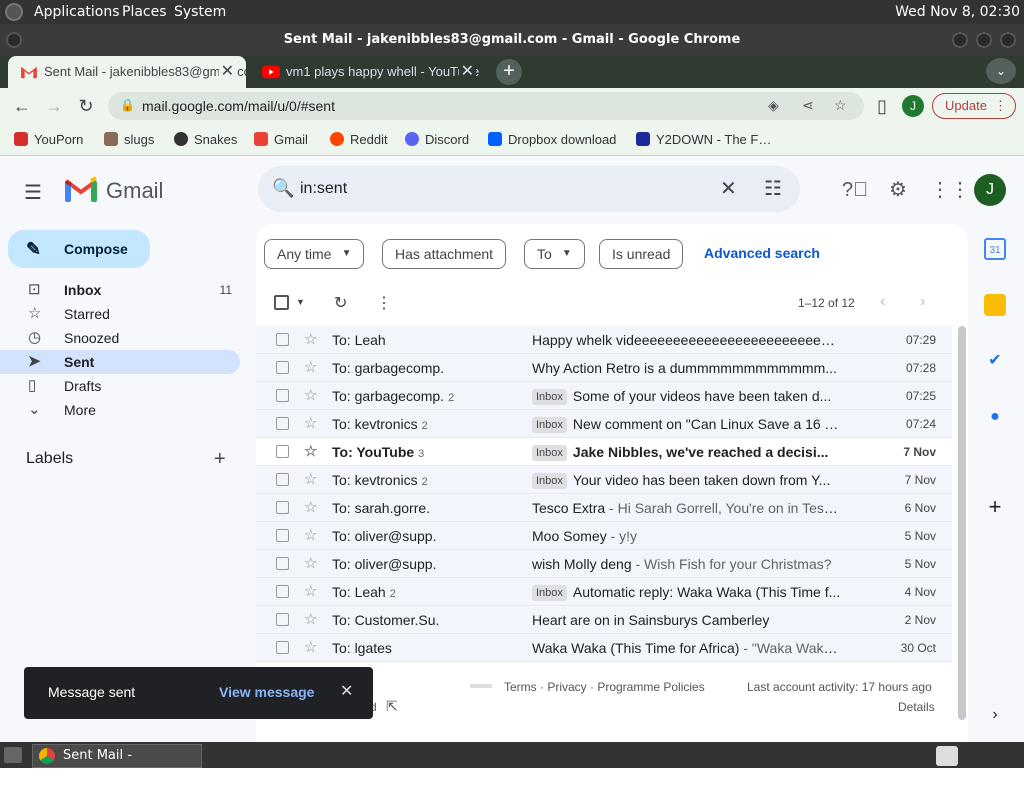 This screenshot has width=1024, height=789. Describe the element at coordinates (281, 302) in the screenshot. I see `select-all-checkbox` at that location.